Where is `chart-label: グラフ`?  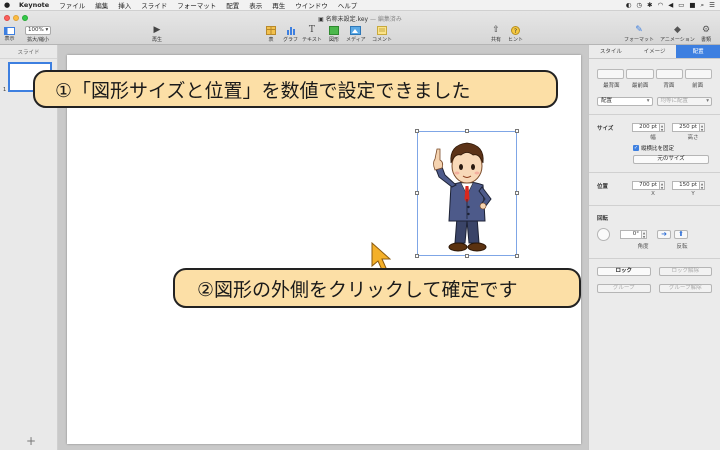 chart-label: グラフ is located at coordinates (291, 40).